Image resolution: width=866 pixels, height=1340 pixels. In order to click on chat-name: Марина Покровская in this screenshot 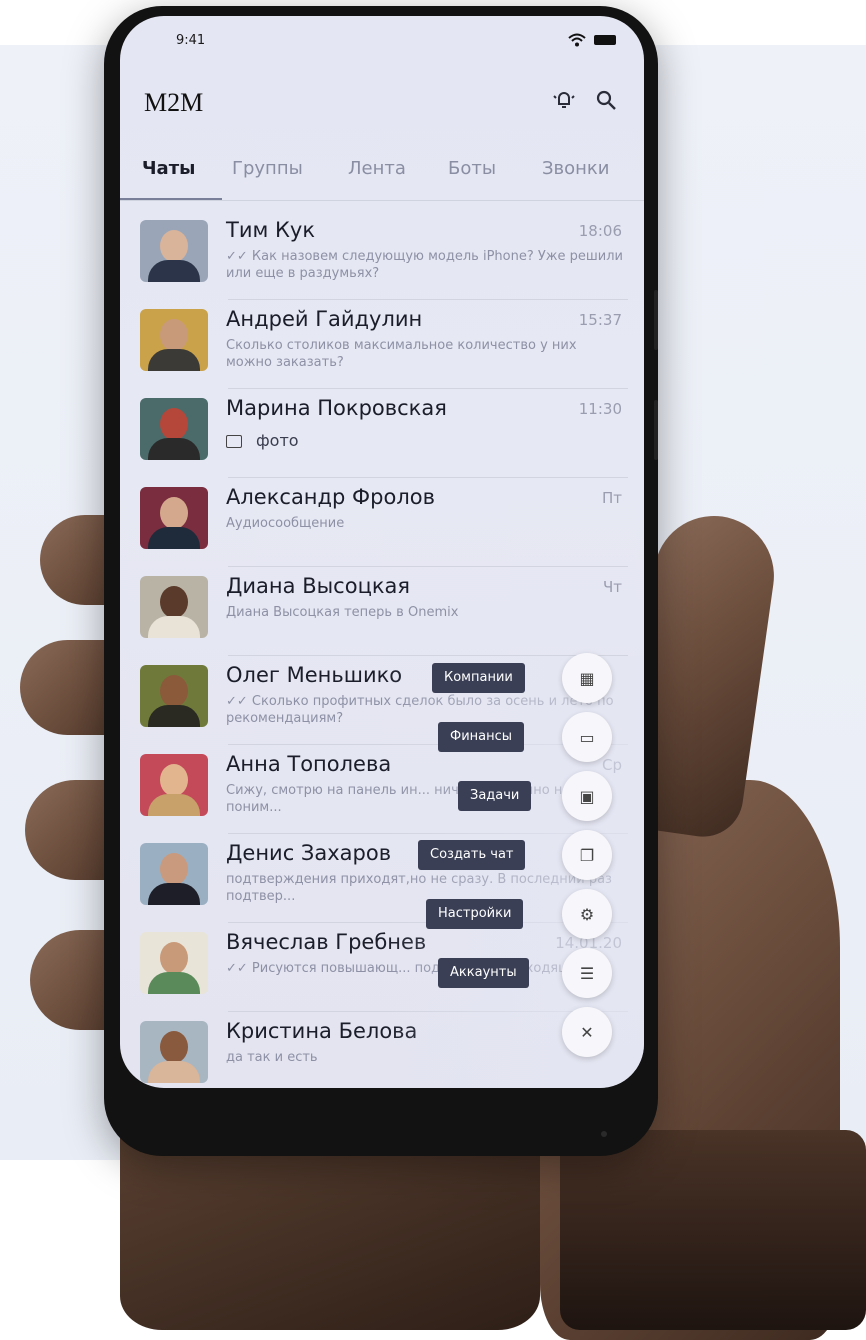, I will do `click(336, 408)`.